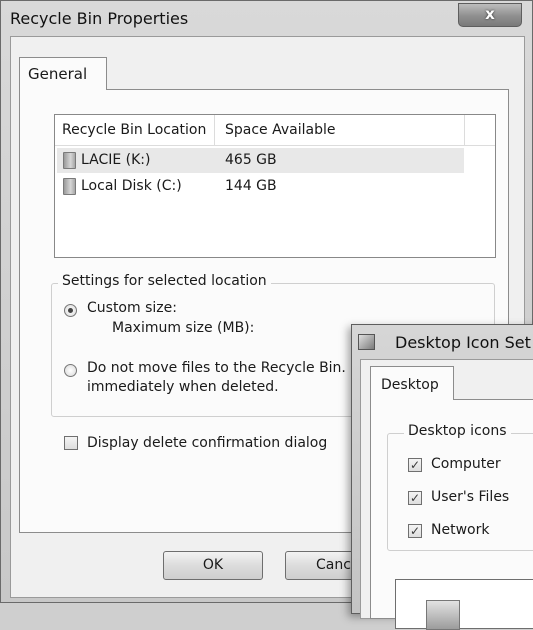  Describe the element at coordinates (251, 160) in the screenshot. I see `space-available: 465 GB` at that location.